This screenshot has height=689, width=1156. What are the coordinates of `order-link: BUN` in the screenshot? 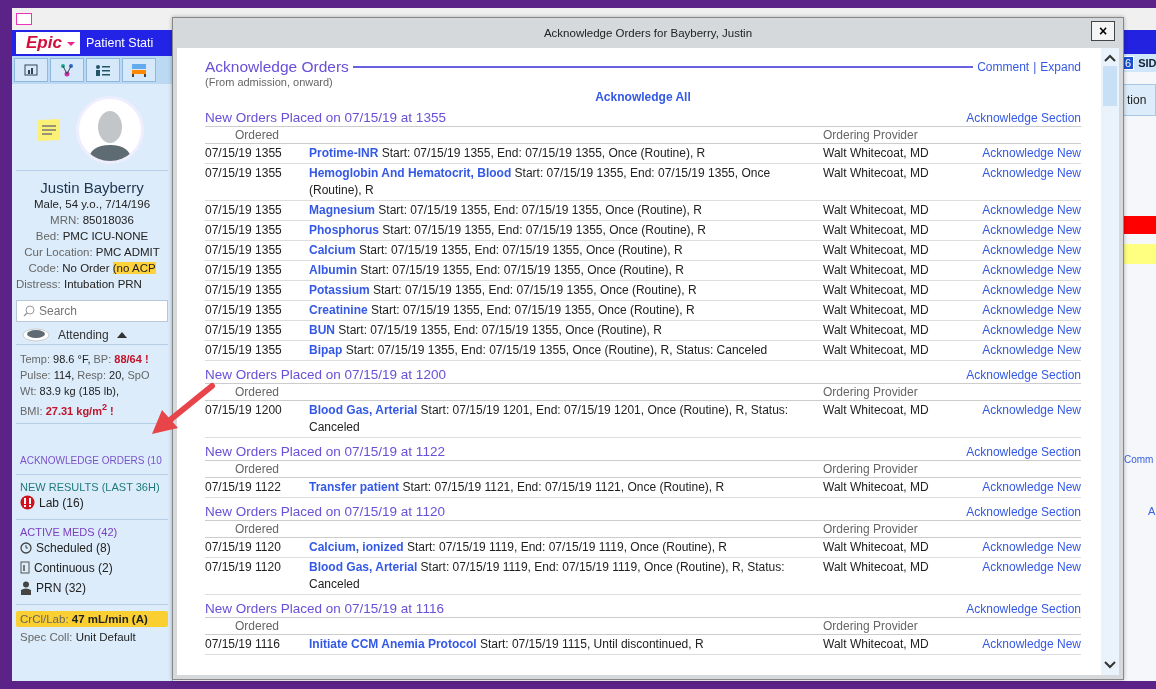 It's located at (322, 330).